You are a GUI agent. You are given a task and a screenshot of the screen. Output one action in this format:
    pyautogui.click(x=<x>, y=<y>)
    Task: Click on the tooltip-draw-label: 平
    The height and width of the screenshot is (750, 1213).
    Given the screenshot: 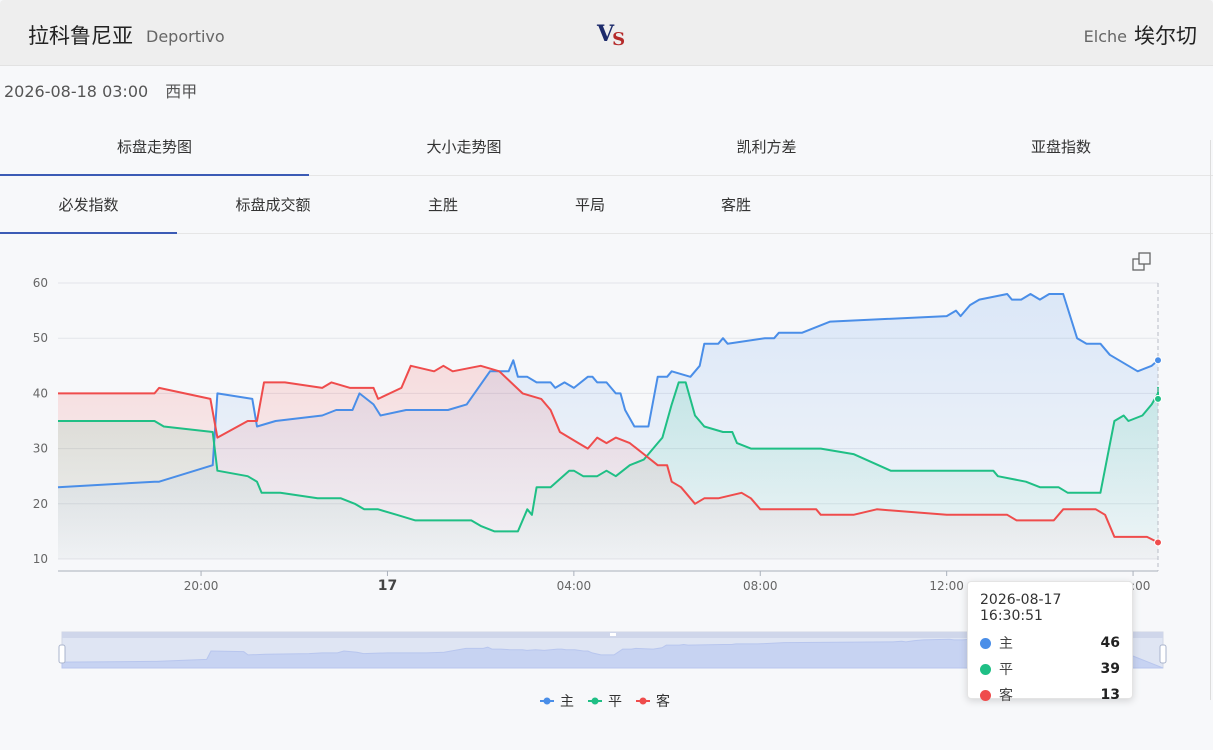 What is the action you would take?
    pyautogui.click(x=1006, y=670)
    